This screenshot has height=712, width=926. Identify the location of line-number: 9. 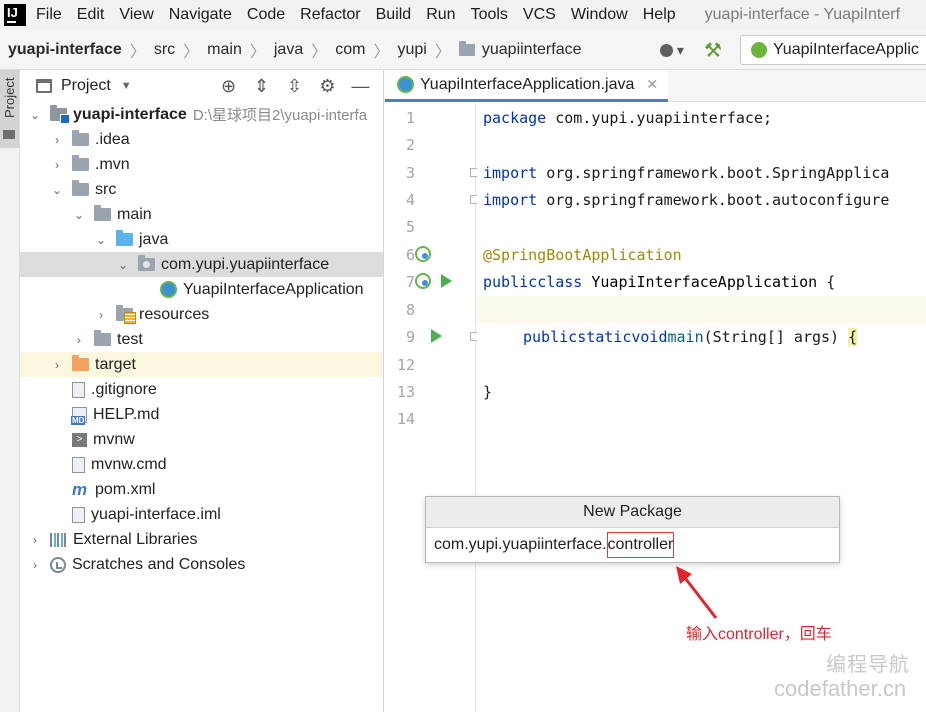
(432, 336).